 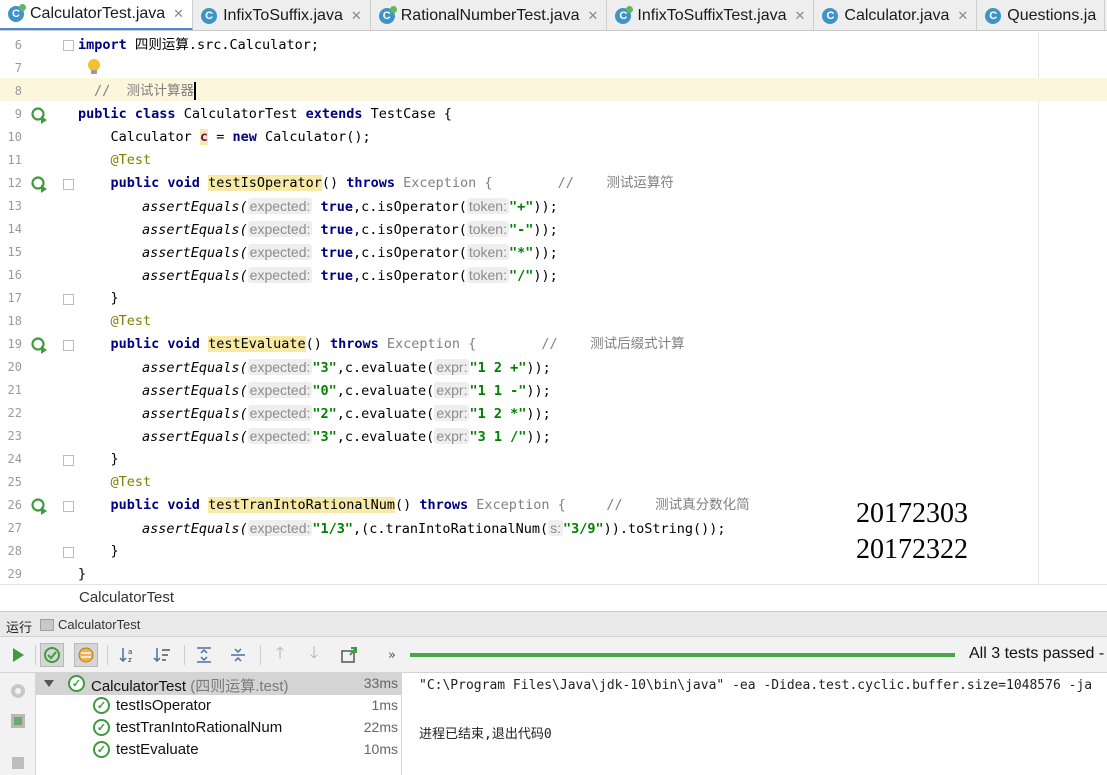 What do you see at coordinates (14, 482) in the screenshot?
I see `line-number: 25` at bounding box center [14, 482].